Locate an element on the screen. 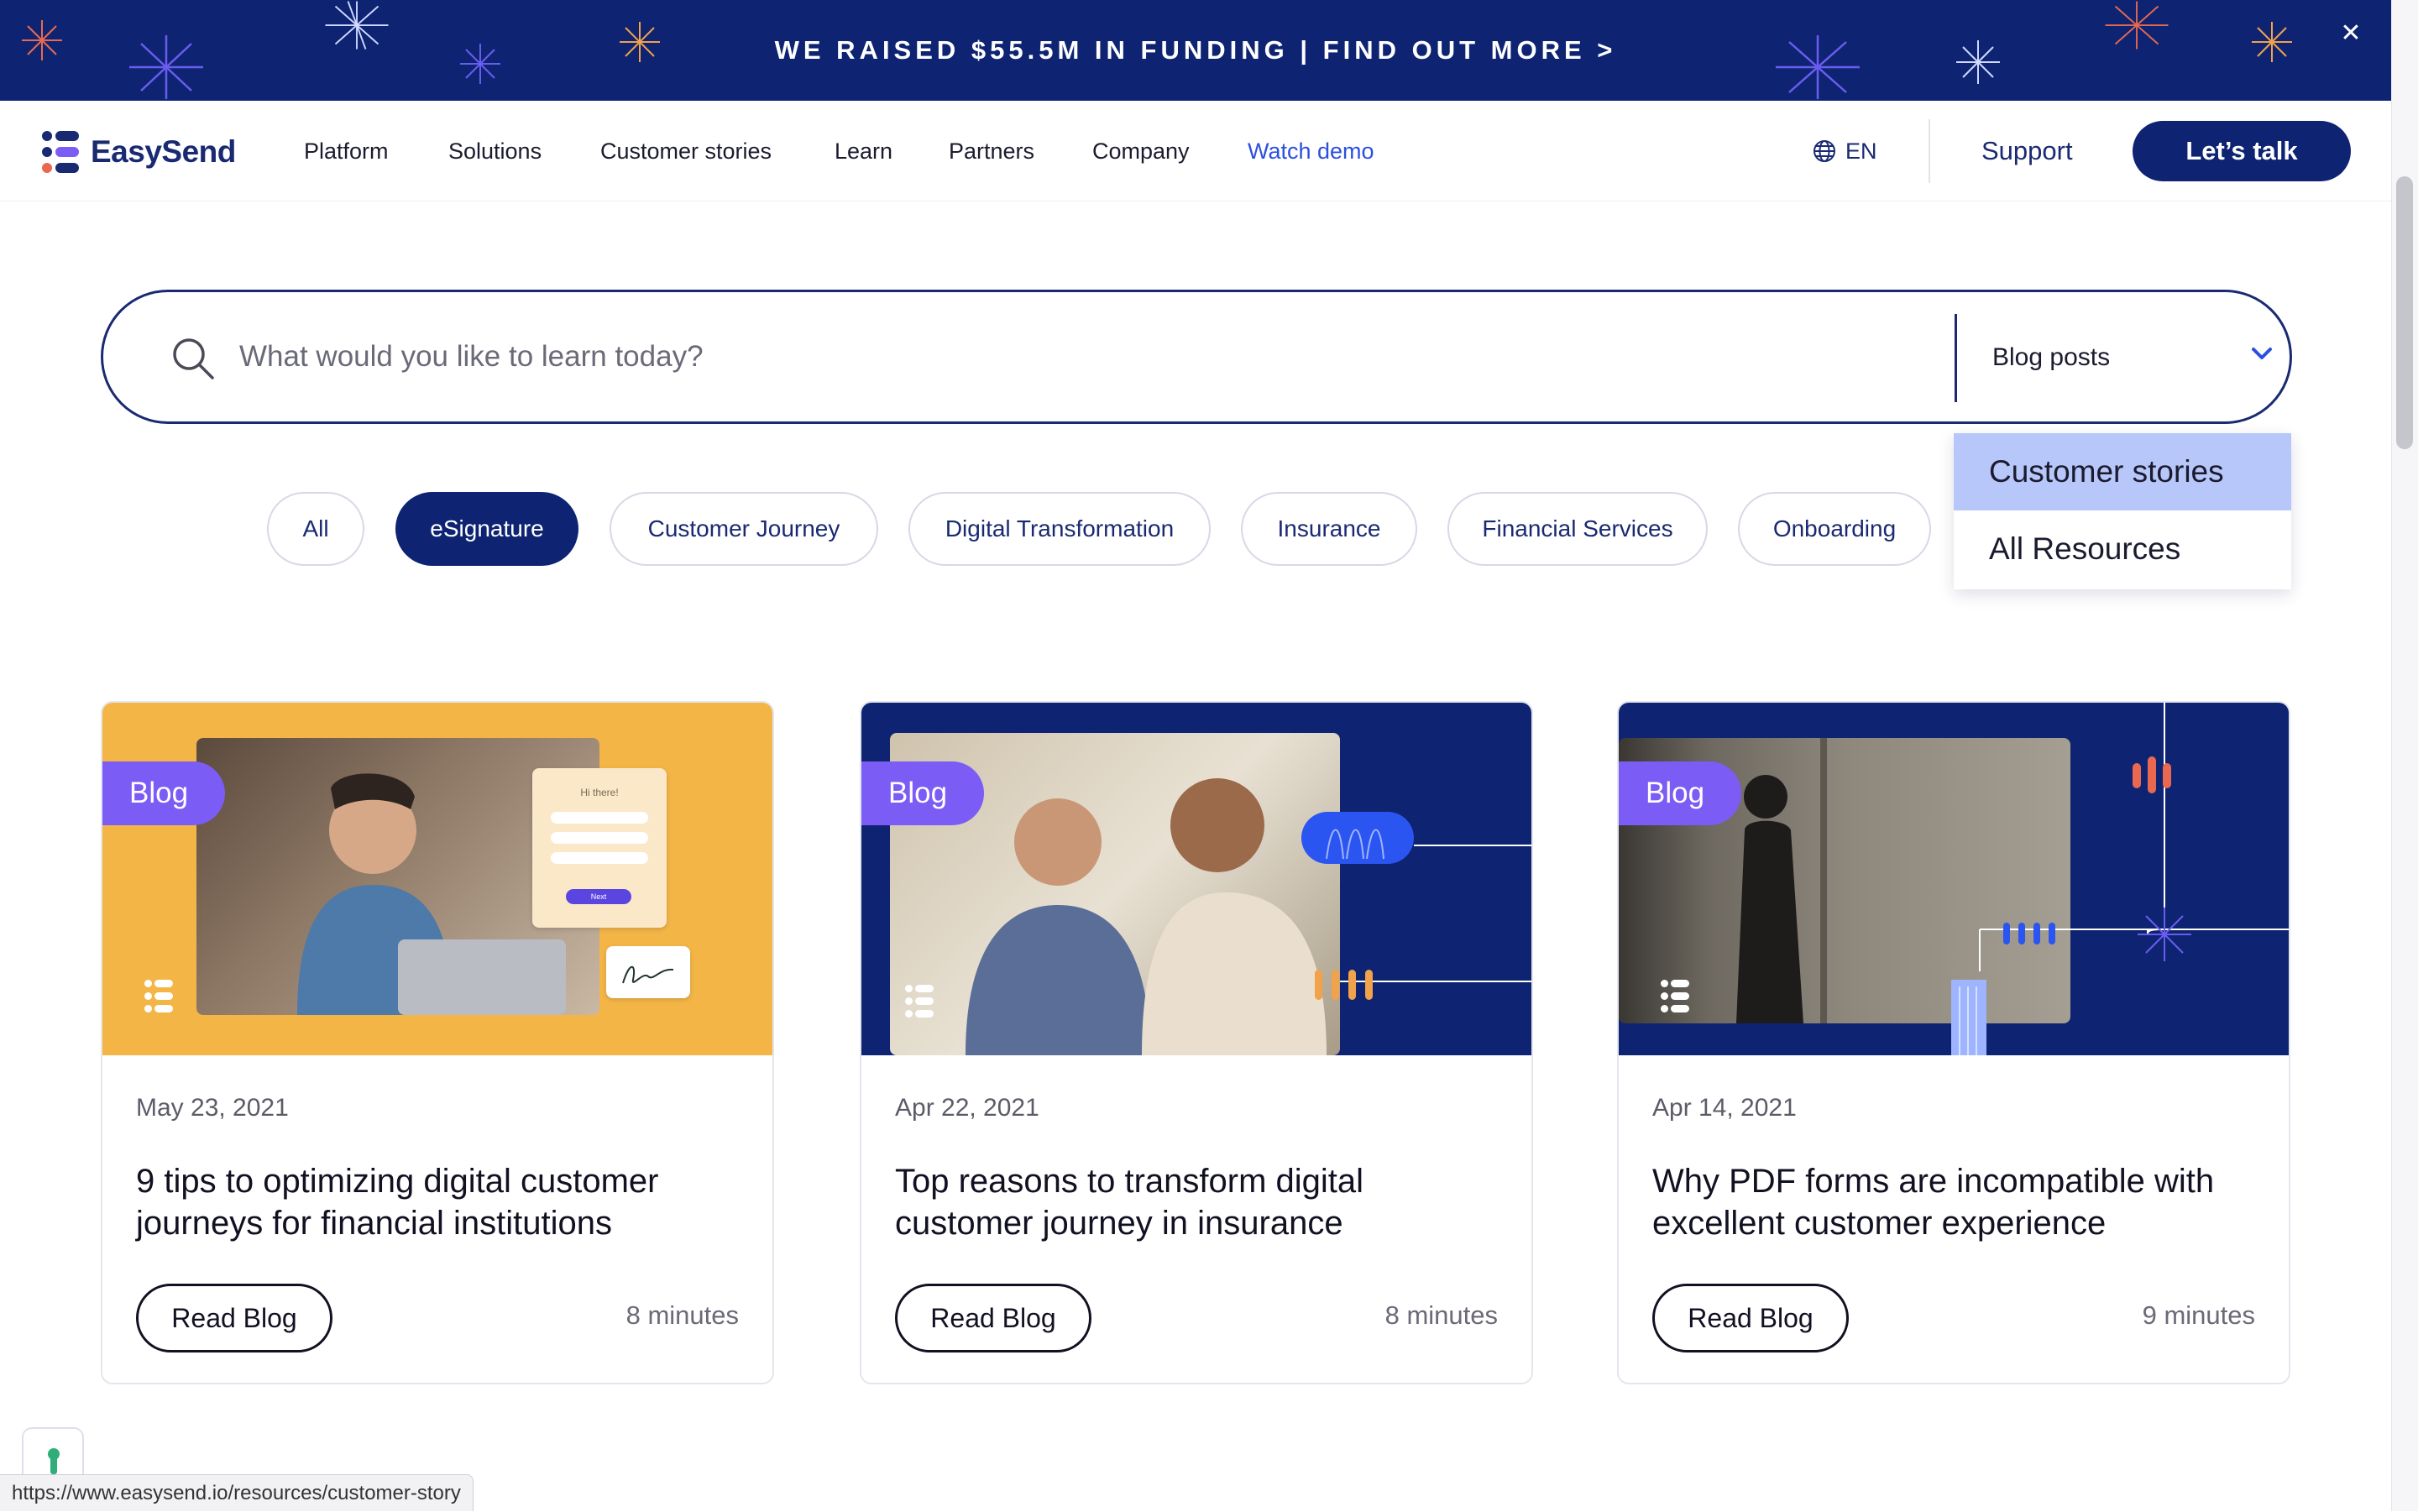 Image resolution: width=2418 pixels, height=1512 pixels. nav-item-customer-stories: Customer stories is located at coordinates (686, 151).